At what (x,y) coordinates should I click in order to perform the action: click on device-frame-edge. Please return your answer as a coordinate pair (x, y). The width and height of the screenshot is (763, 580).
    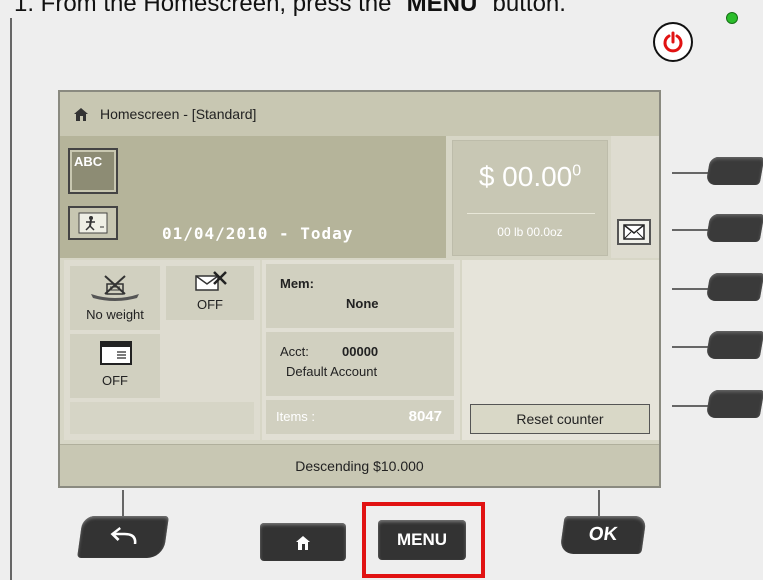
    Looking at the image, I should click on (11, 299).